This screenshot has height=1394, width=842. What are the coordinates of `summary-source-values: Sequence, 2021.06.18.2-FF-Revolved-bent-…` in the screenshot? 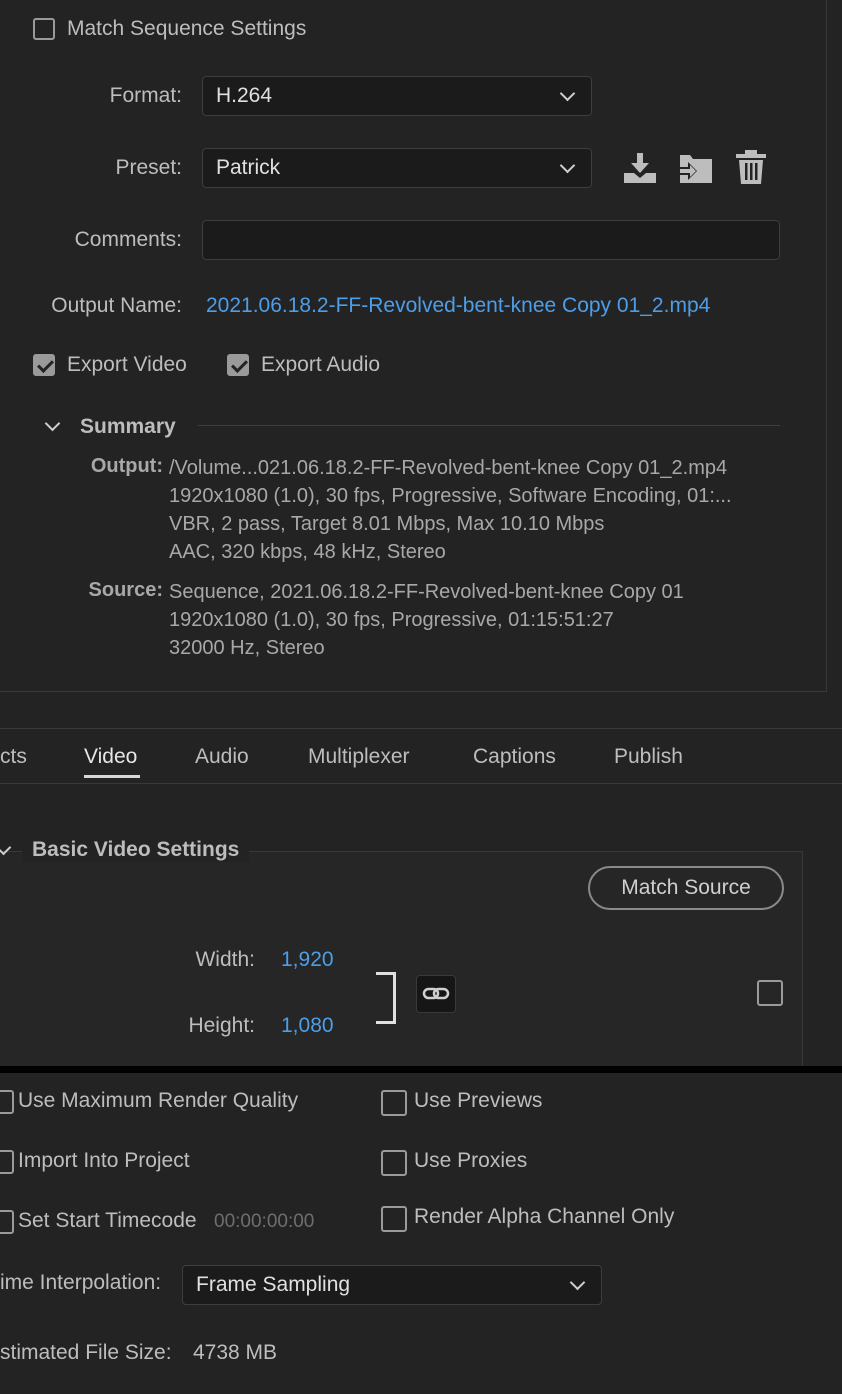 It's located at (426, 620).